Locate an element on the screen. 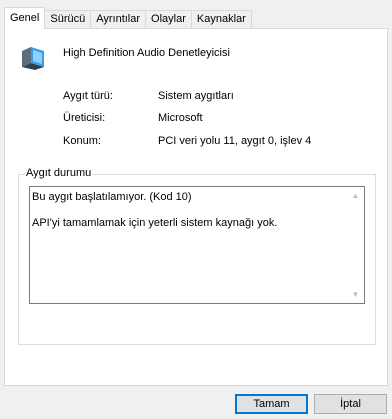 The height and width of the screenshot is (419, 392). tab-events: Olaylar is located at coordinates (168, 19).